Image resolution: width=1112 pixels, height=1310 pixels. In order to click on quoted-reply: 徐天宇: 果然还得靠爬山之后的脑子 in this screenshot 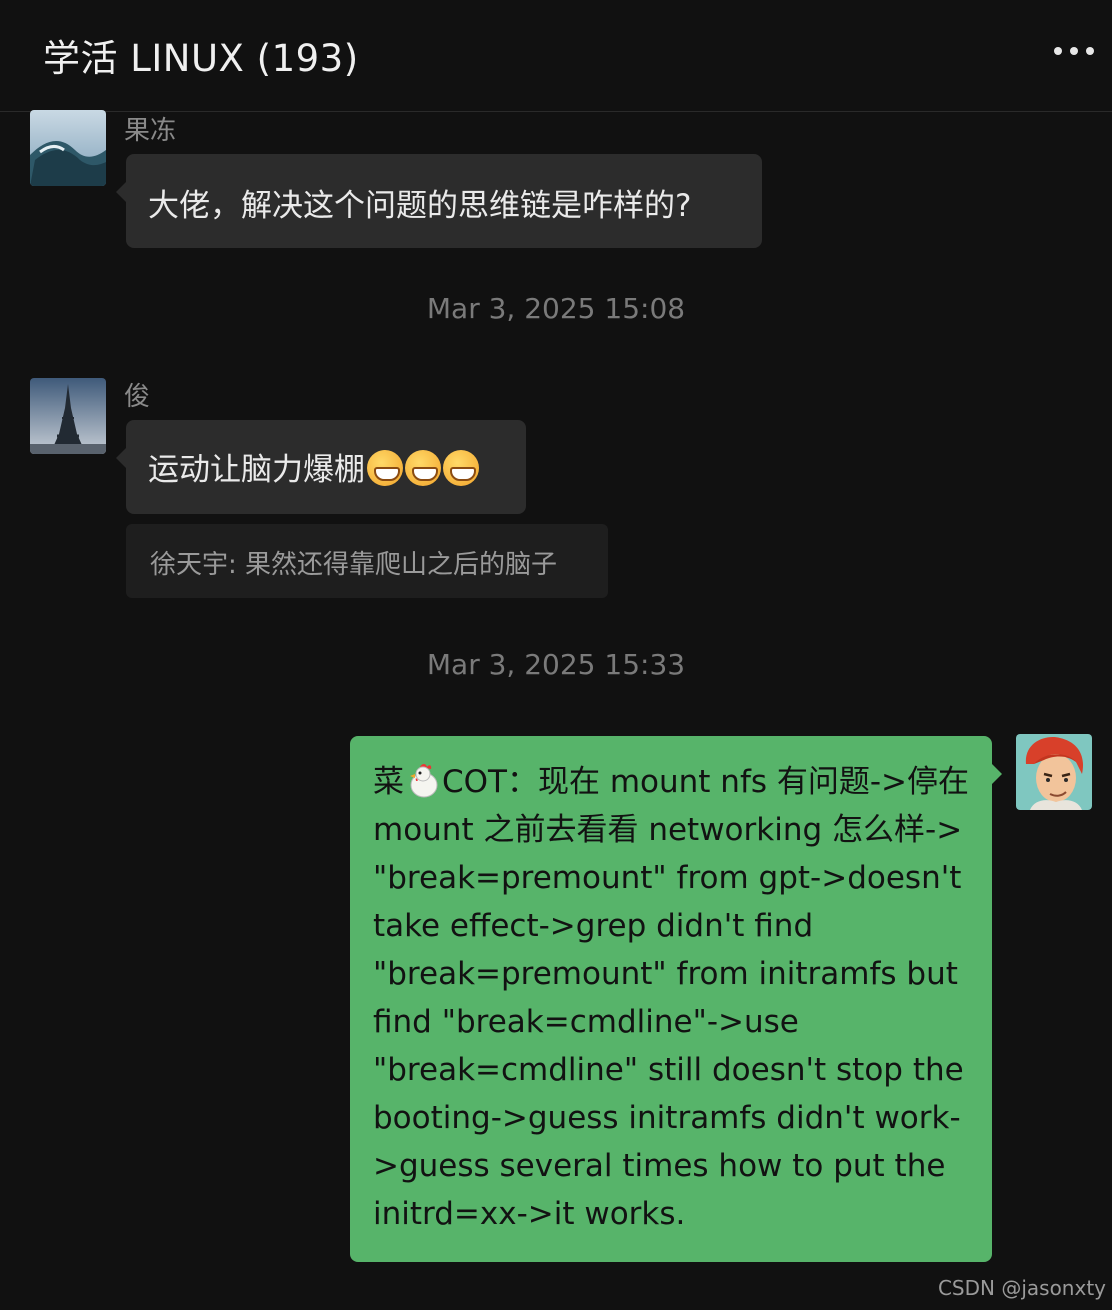, I will do `click(367, 561)`.